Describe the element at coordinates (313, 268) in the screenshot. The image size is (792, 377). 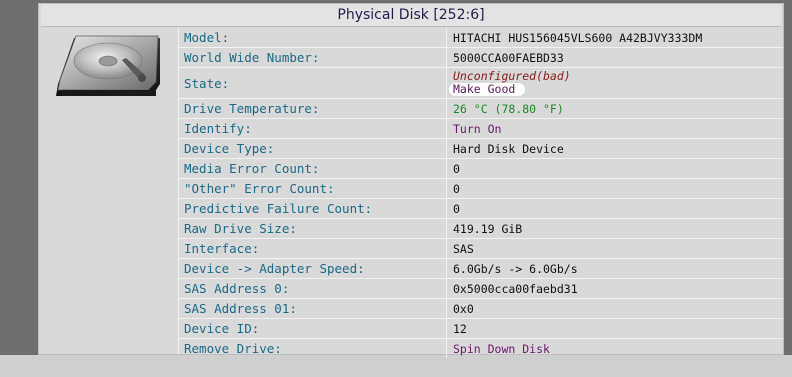
I see `device-adapter-speed-label: Device -> Adapter Speed:` at that location.